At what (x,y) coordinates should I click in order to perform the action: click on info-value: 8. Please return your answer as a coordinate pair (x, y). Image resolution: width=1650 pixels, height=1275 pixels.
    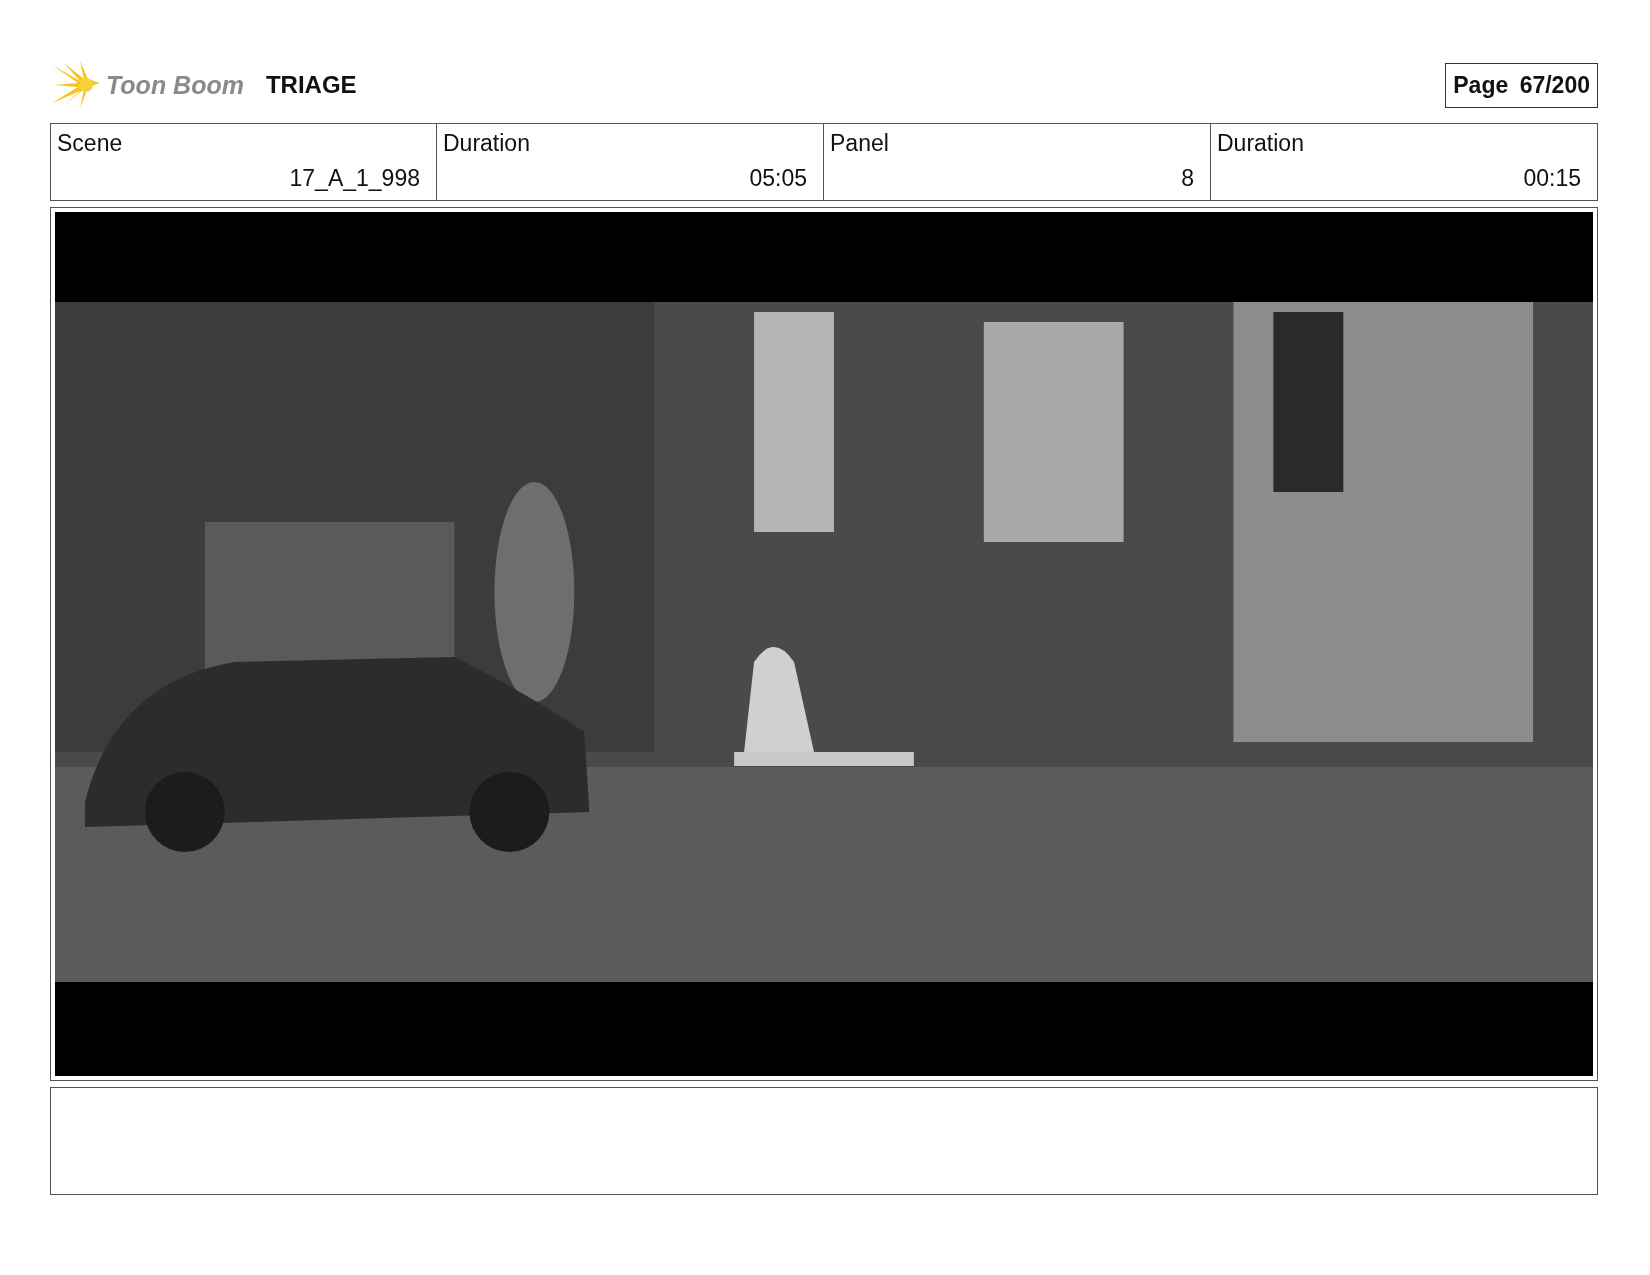
    Looking at the image, I should click on (1187, 178).